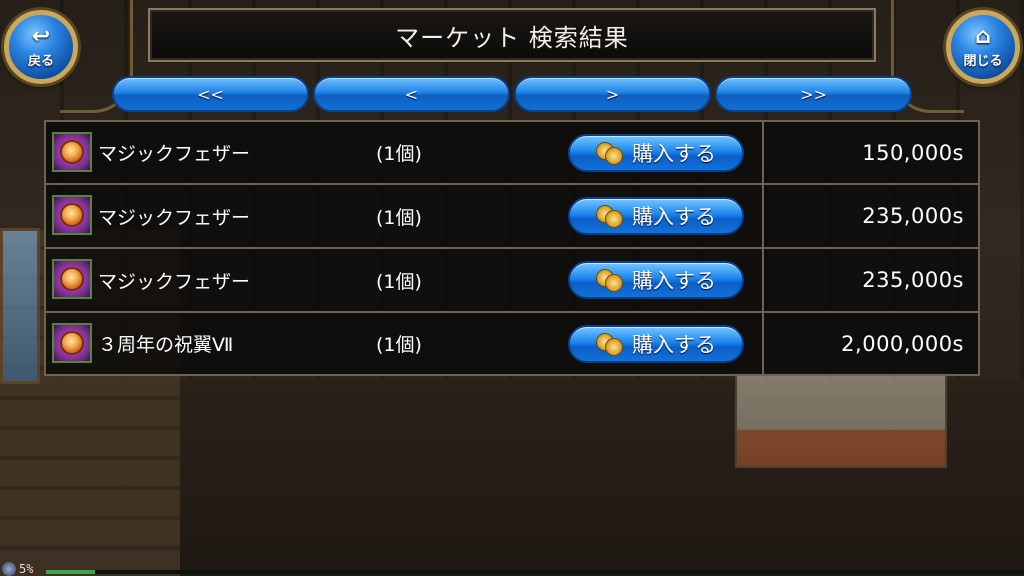 This screenshot has width=1024, height=576. I want to click on background-painting, so click(20, 306).